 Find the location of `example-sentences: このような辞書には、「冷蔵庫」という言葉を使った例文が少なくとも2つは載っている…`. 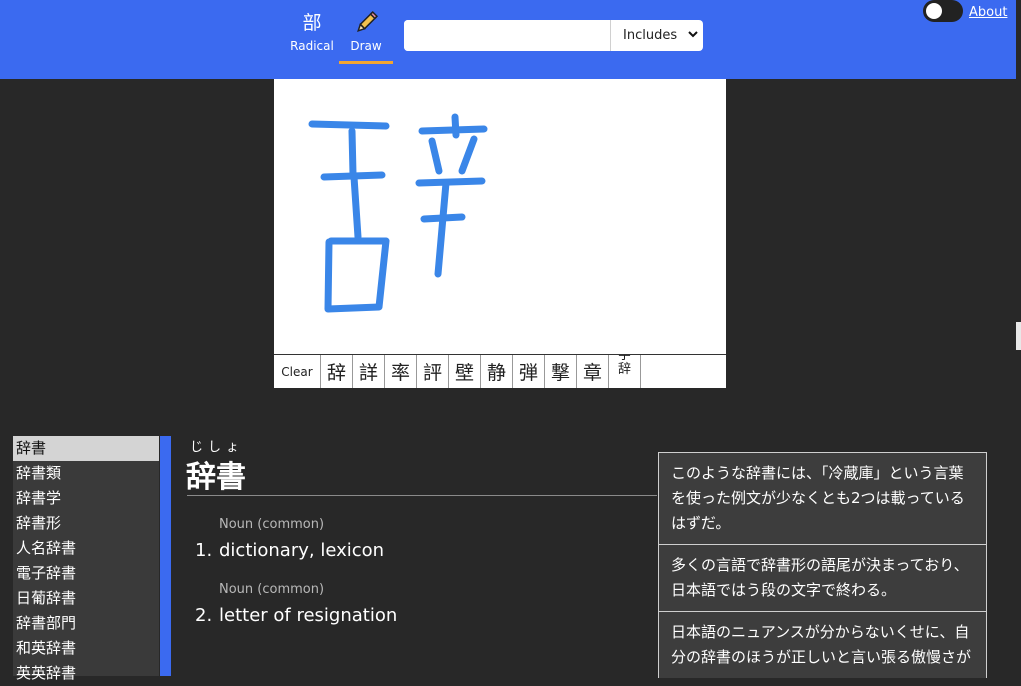

example-sentences: このような辞書には、「冷蔵庫」という言葉を使った例文が少なくとも2つは載っている… is located at coordinates (822, 565).